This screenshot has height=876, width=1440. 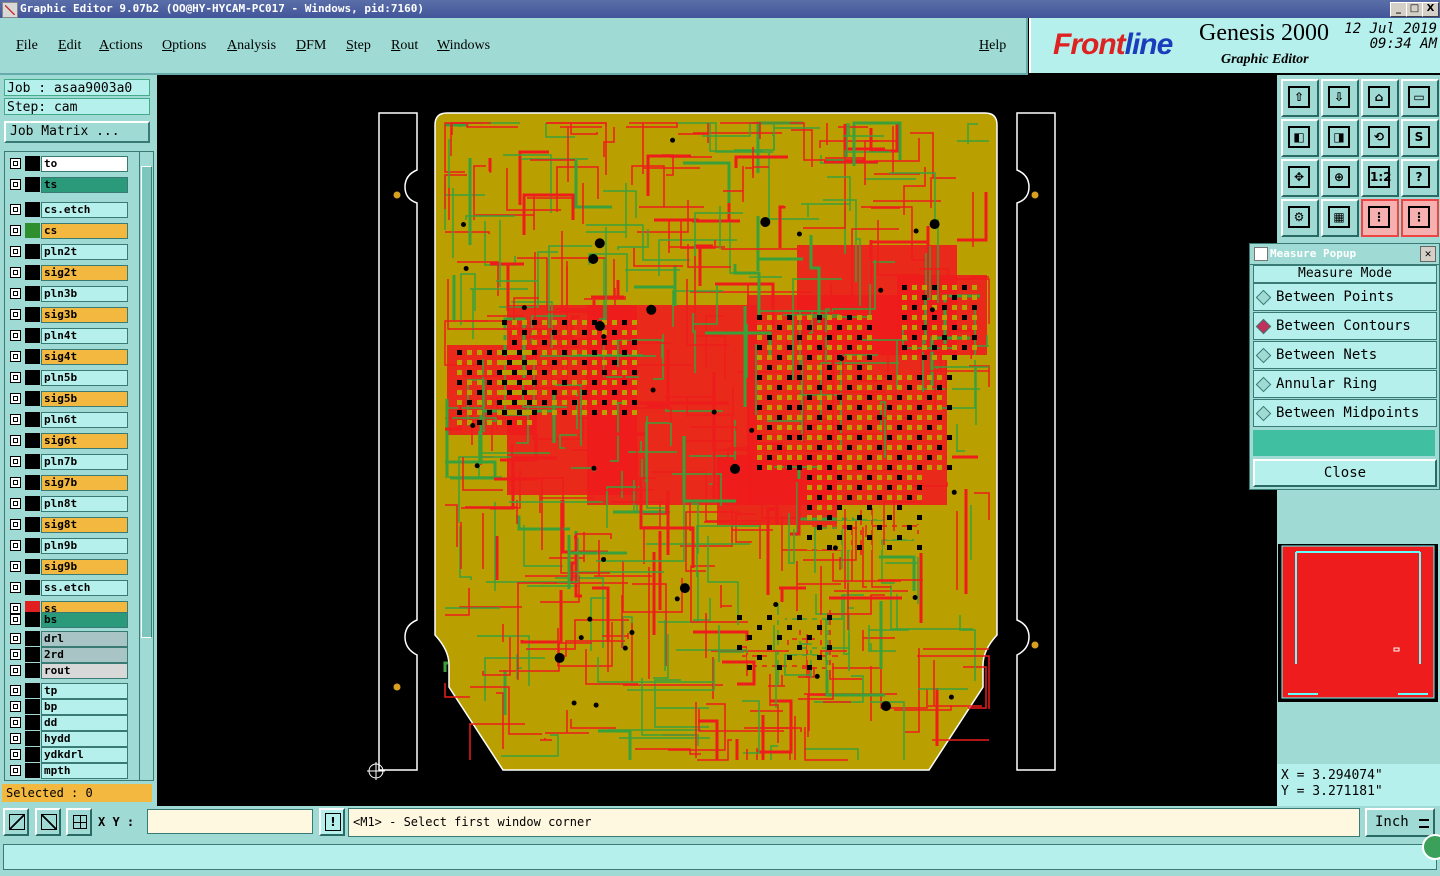 I want to click on layer-scrollbar, so click(x=146, y=466).